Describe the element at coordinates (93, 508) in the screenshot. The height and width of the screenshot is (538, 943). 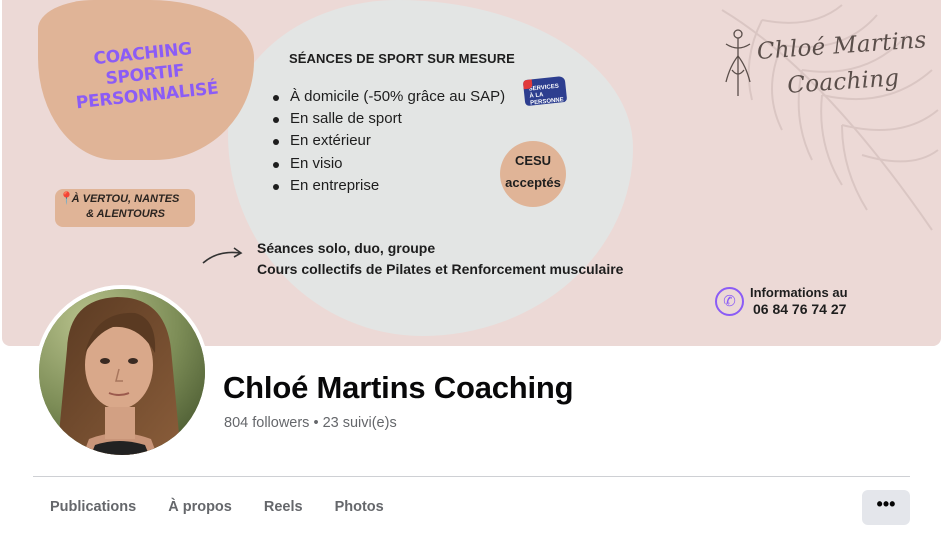
I see `tab-publications: Publications` at that location.